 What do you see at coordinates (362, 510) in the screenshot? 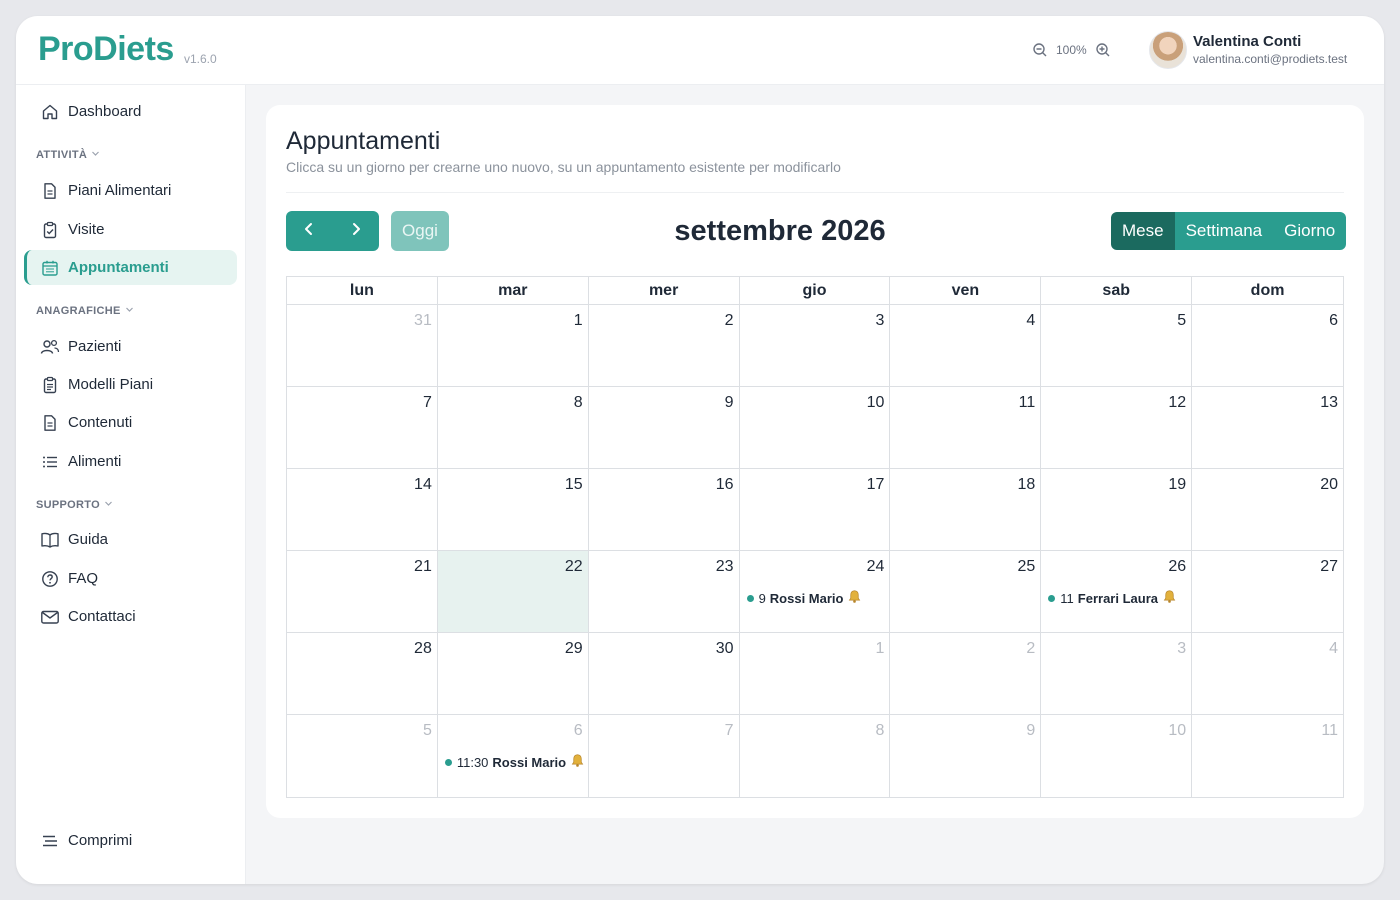
I see `calendar-day-cell: 14` at bounding box center [362, 510].